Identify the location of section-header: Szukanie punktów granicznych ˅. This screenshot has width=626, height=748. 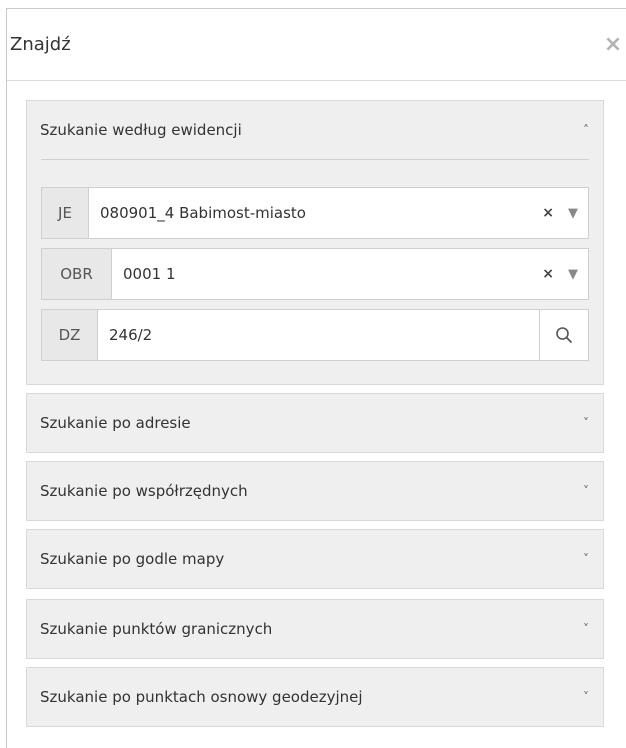
(315, 629).